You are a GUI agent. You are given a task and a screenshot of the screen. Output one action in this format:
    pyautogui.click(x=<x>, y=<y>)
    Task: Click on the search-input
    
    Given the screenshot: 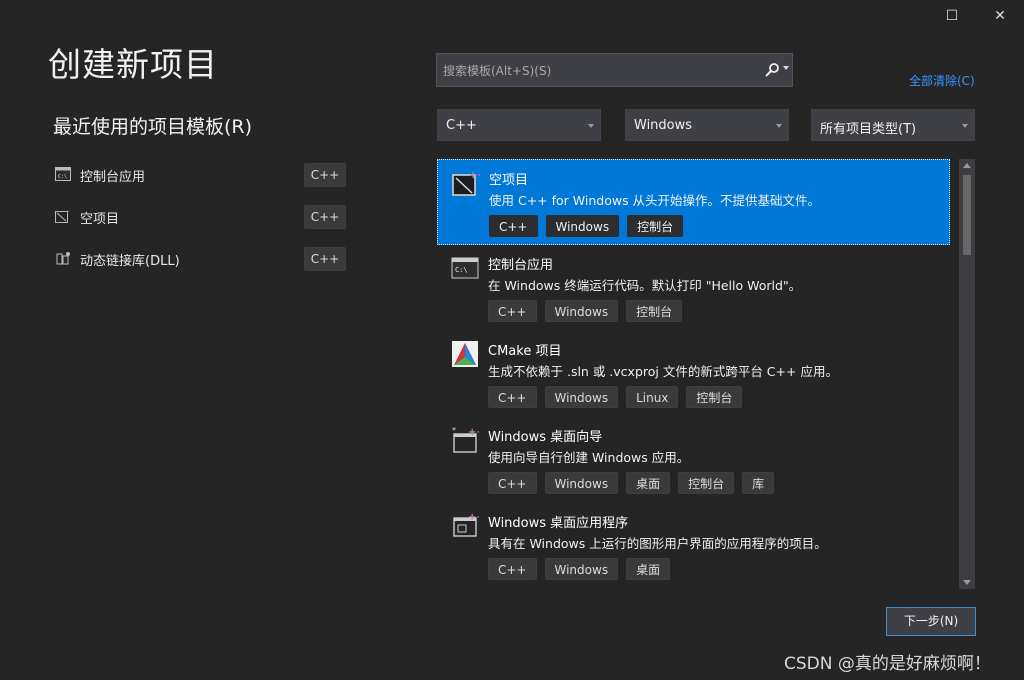 What is the action you would take?
    pyautogui.click(x=598, y=71)
    